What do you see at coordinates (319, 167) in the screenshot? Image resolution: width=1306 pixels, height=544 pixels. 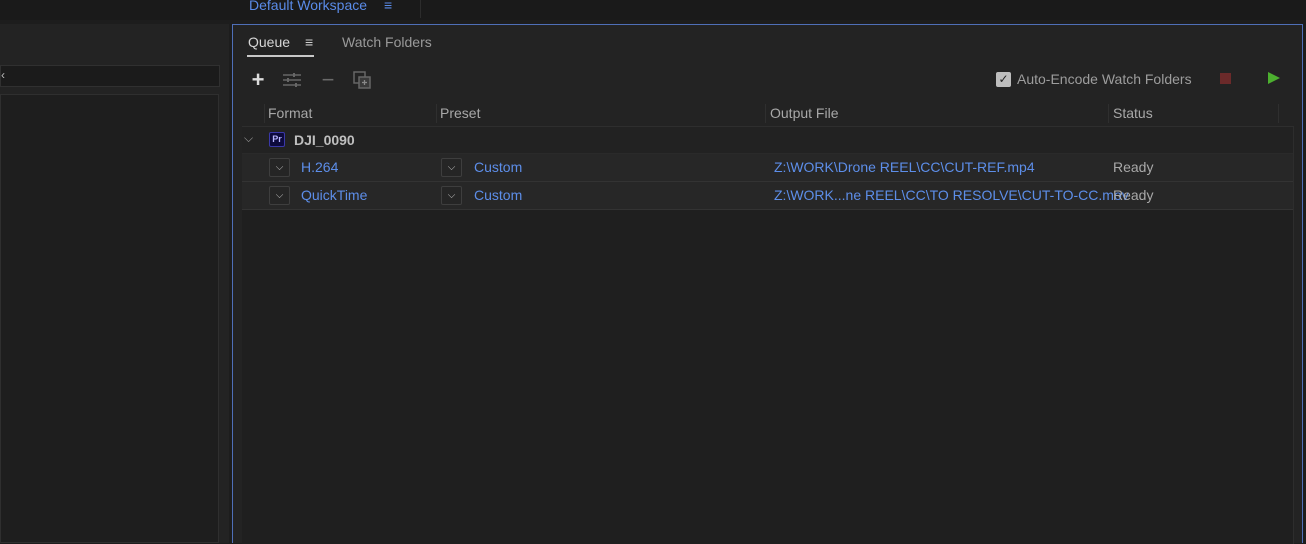 I see `format-link: H.264` at bounding box center [319, 167].